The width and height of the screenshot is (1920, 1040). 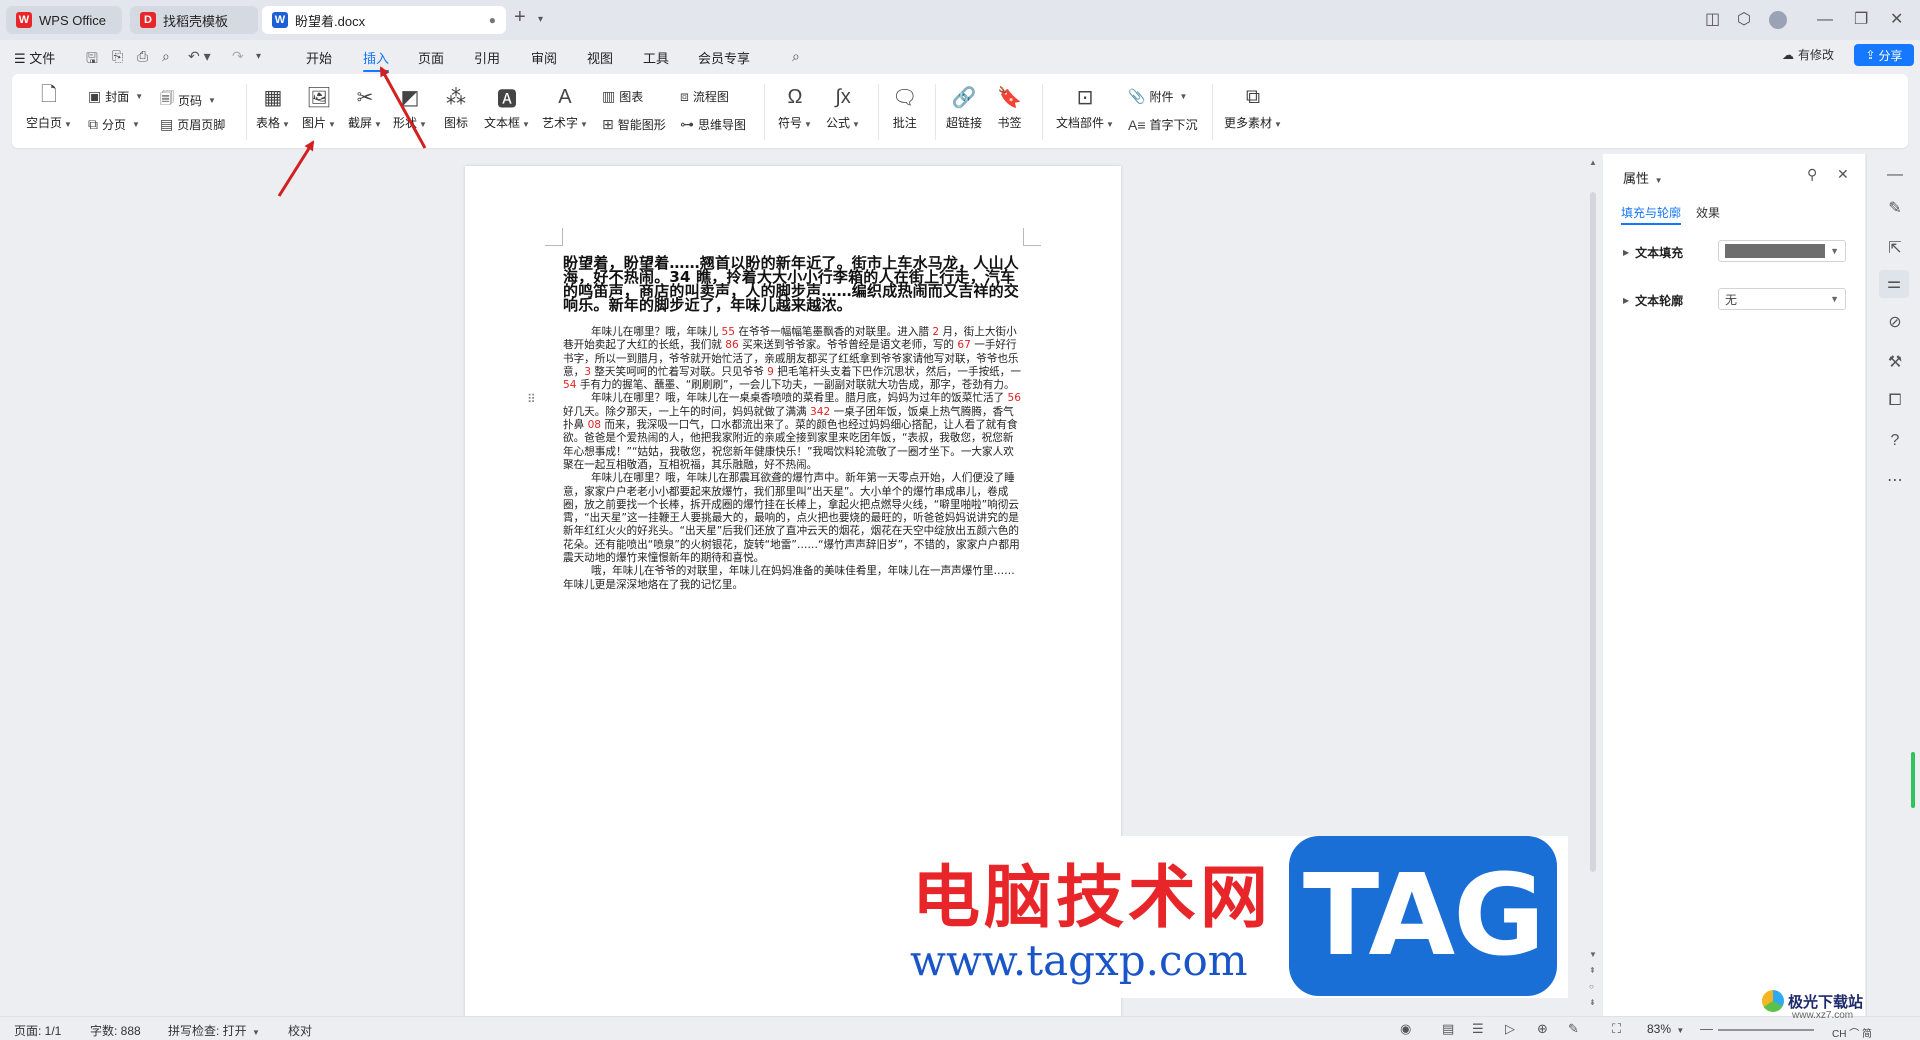 What do you see at coordinates (1896, 20) in the screenshot?
I see `close-icon: ✕` at bounding box center [1896, 20].